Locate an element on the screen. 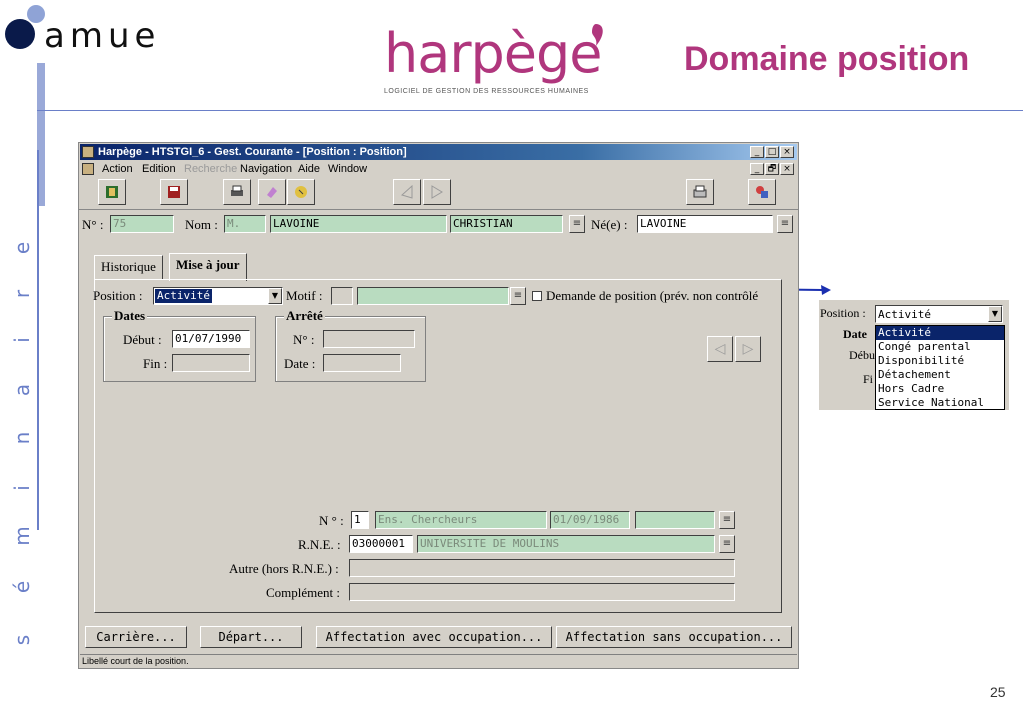 The height and width of the screenshot is (708, 1023). arrete-number-field is located at coordinates (369, 339).